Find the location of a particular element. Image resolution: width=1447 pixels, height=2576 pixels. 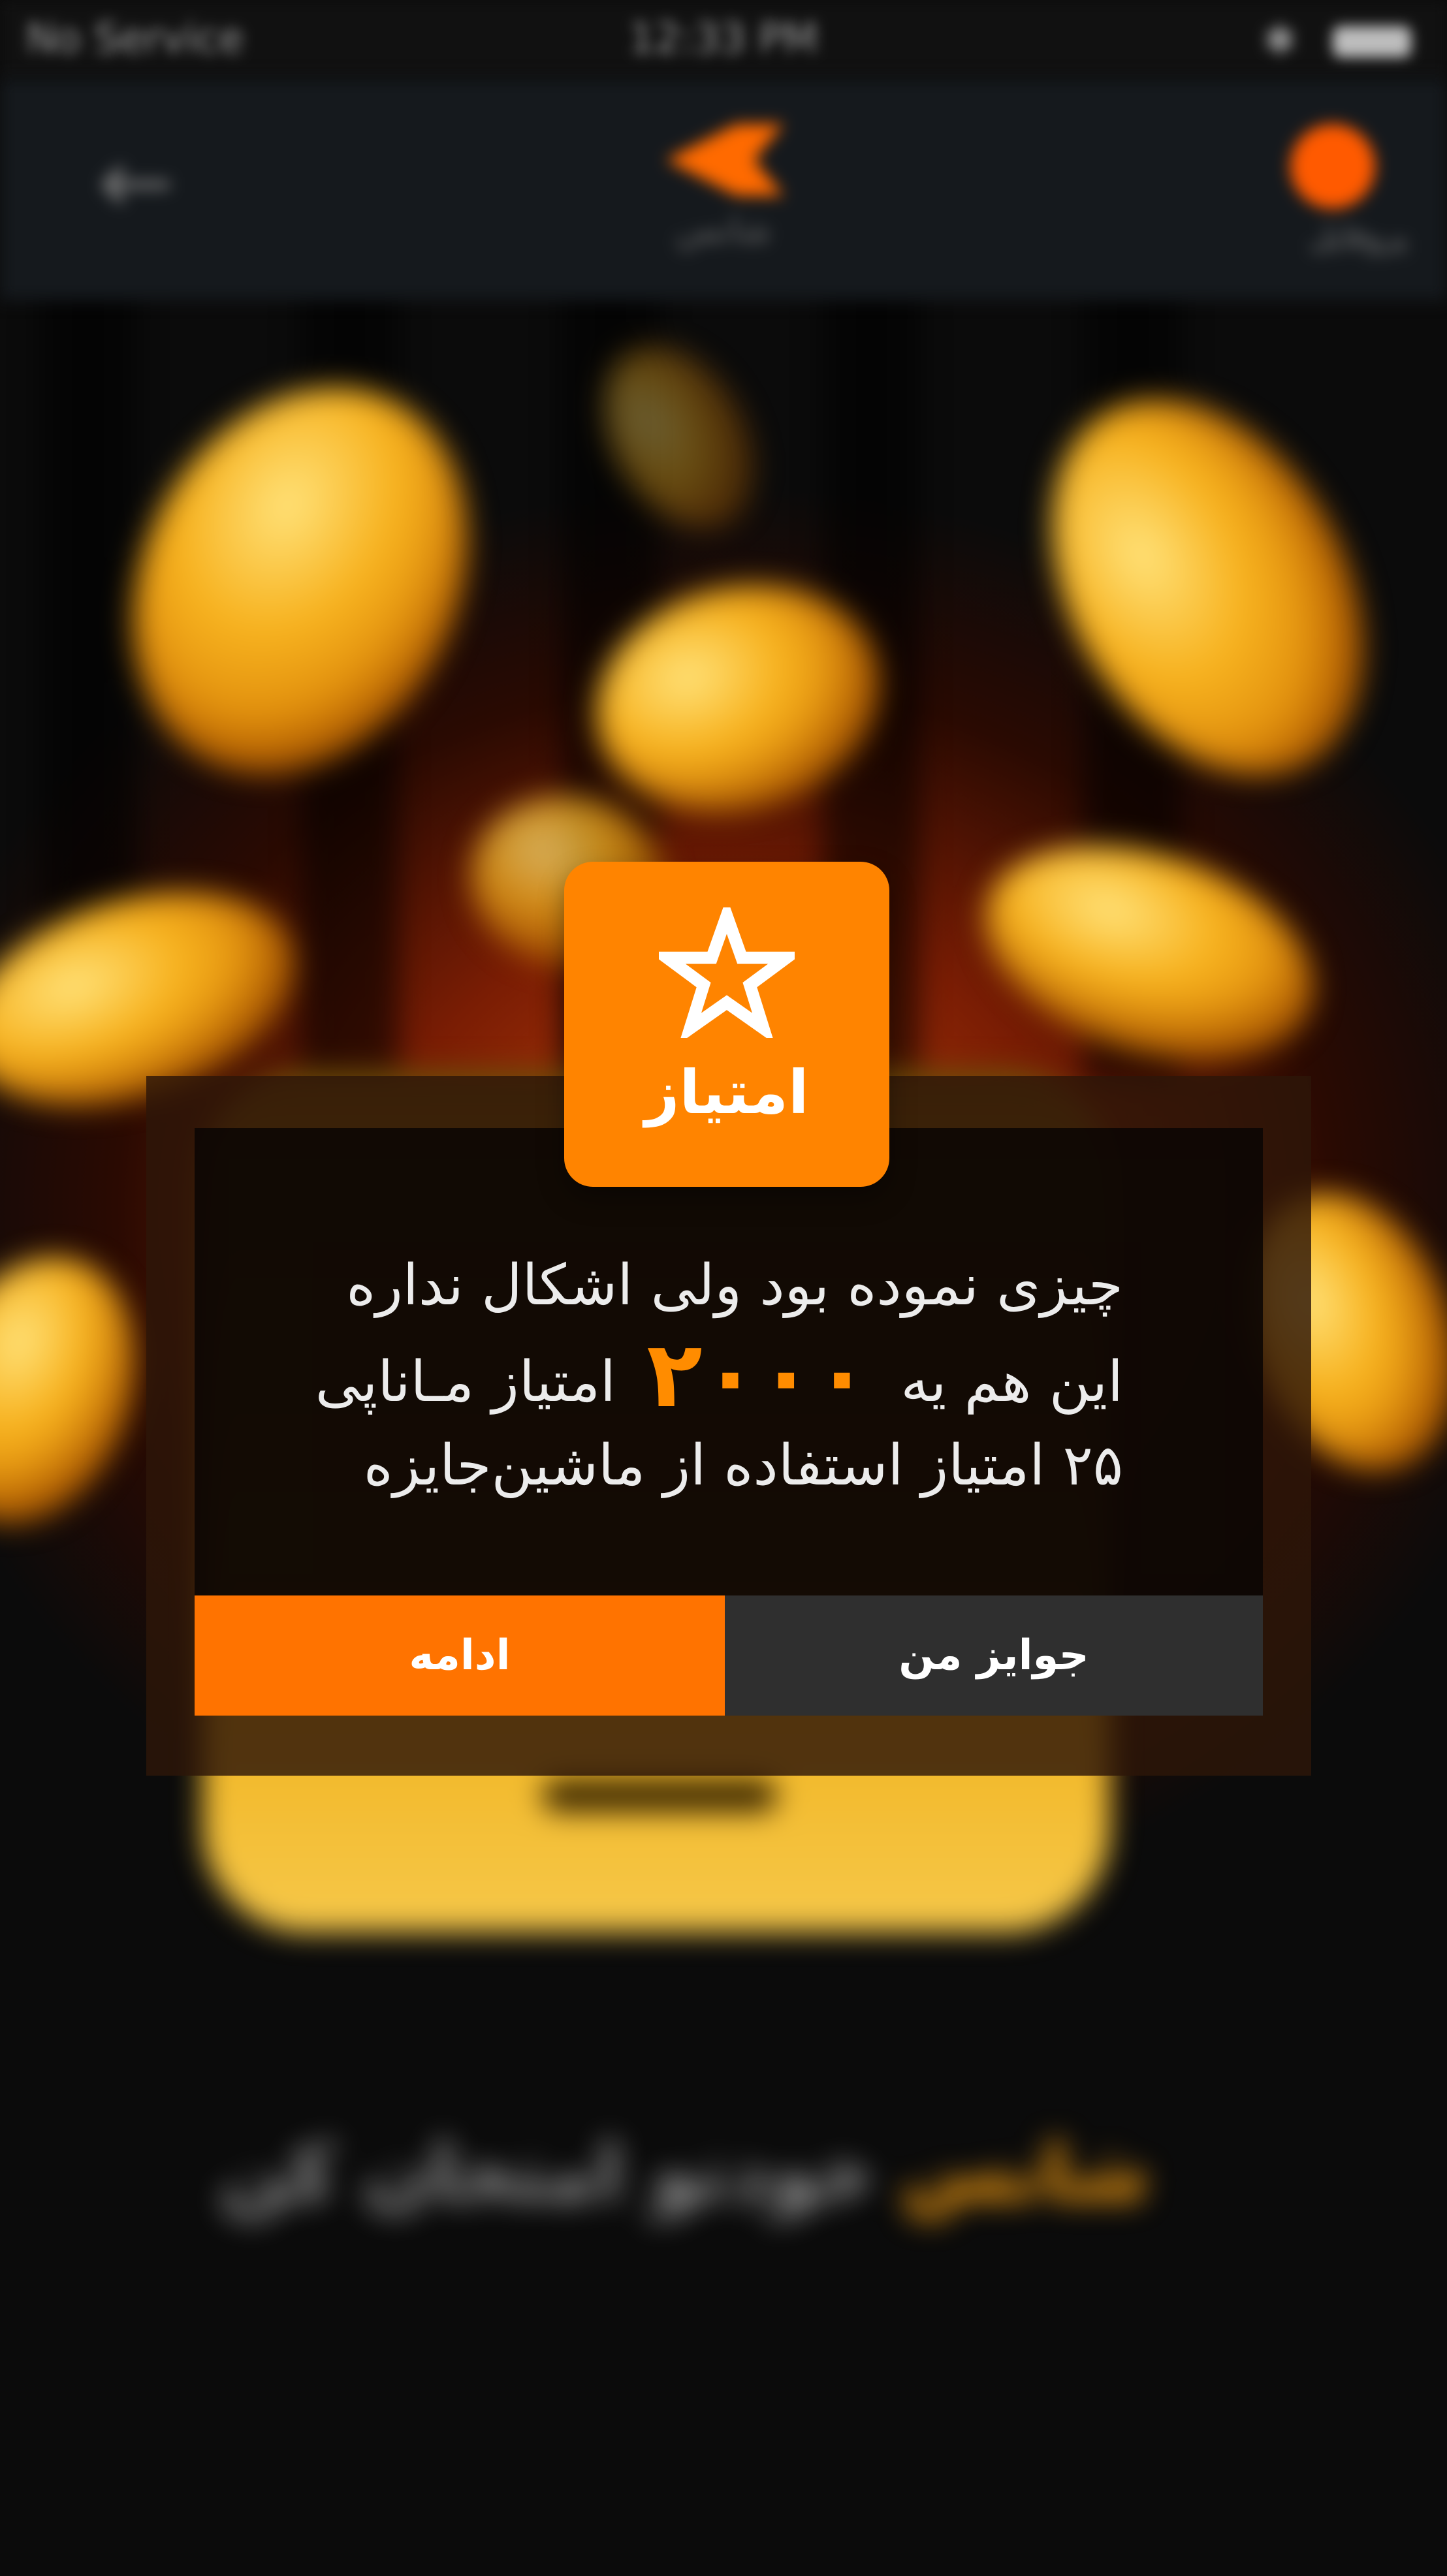

status-bar: No Service 12:33 PM ✱ is located at coordinates (723, 39).